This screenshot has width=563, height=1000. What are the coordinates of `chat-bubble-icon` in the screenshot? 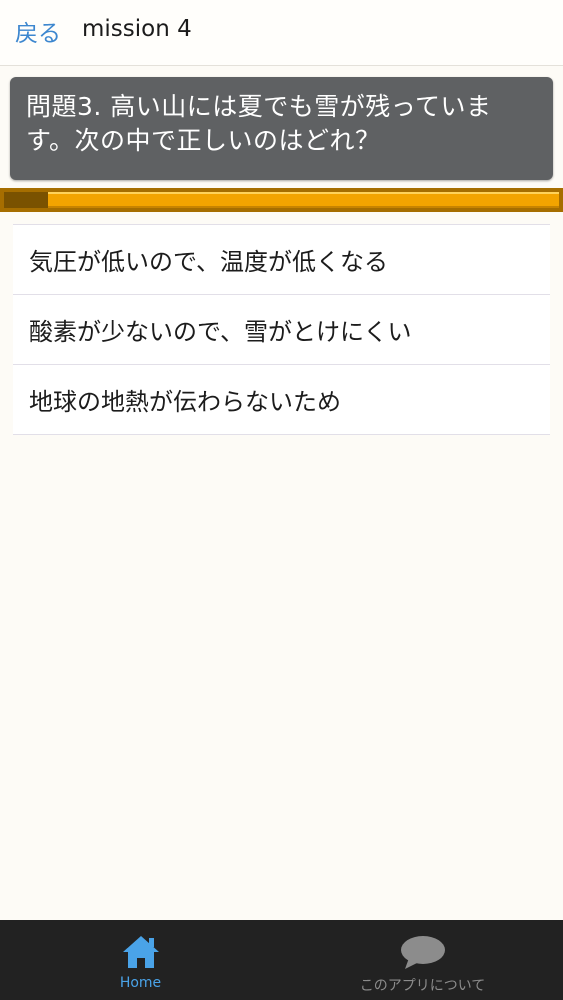 It's located at (423, 954).